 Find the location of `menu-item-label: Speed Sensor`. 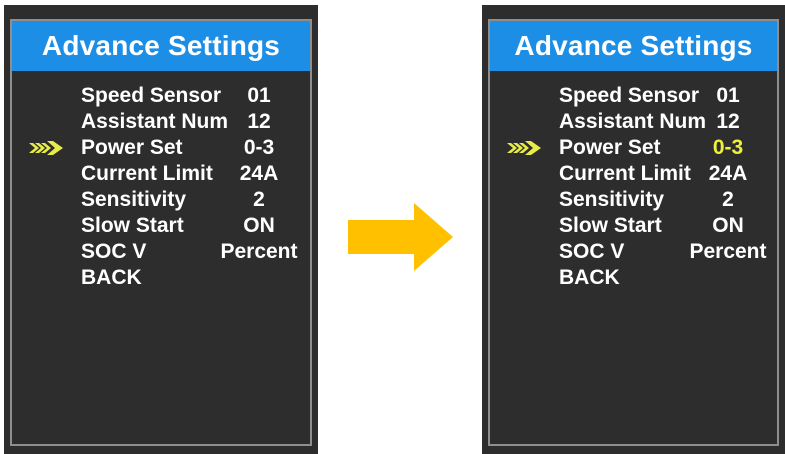

menu-item-label: Speed Sensor is located at coordinates (151, 95).